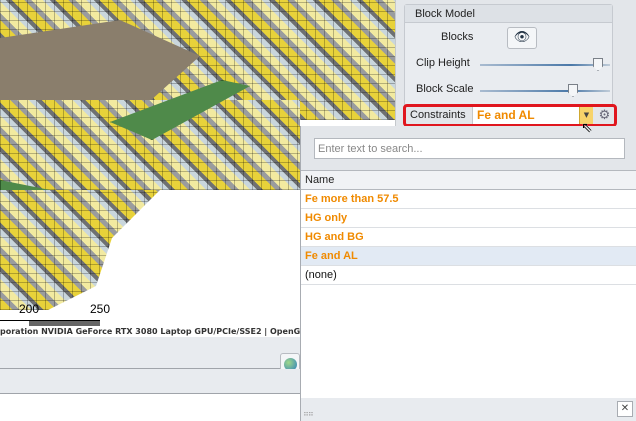 The height and width of the screenshot is (421, 636). I want to click on list-item: HG only, so click(468, 218).